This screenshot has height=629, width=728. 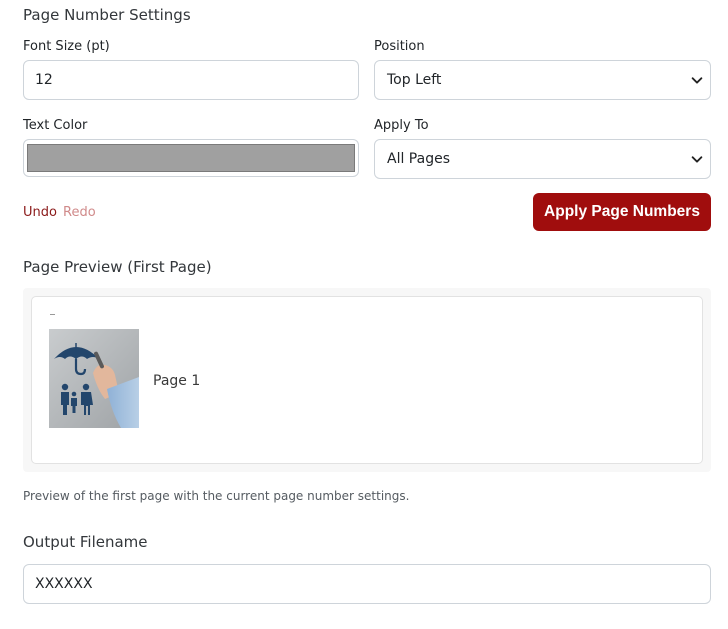 What do you see at coordinates (401, 125) in the screenshot?
I see `apply-to-label: Apply To` at bounding box center [401, 125].